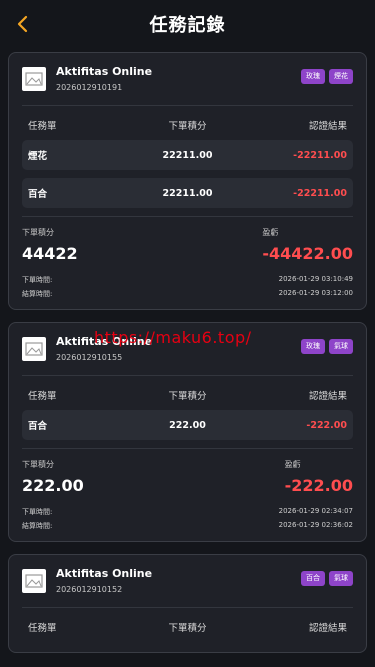 The height and width of the screenshot is (667, 375). I want to click on order-number: 2026012910152, so click(89, 589).